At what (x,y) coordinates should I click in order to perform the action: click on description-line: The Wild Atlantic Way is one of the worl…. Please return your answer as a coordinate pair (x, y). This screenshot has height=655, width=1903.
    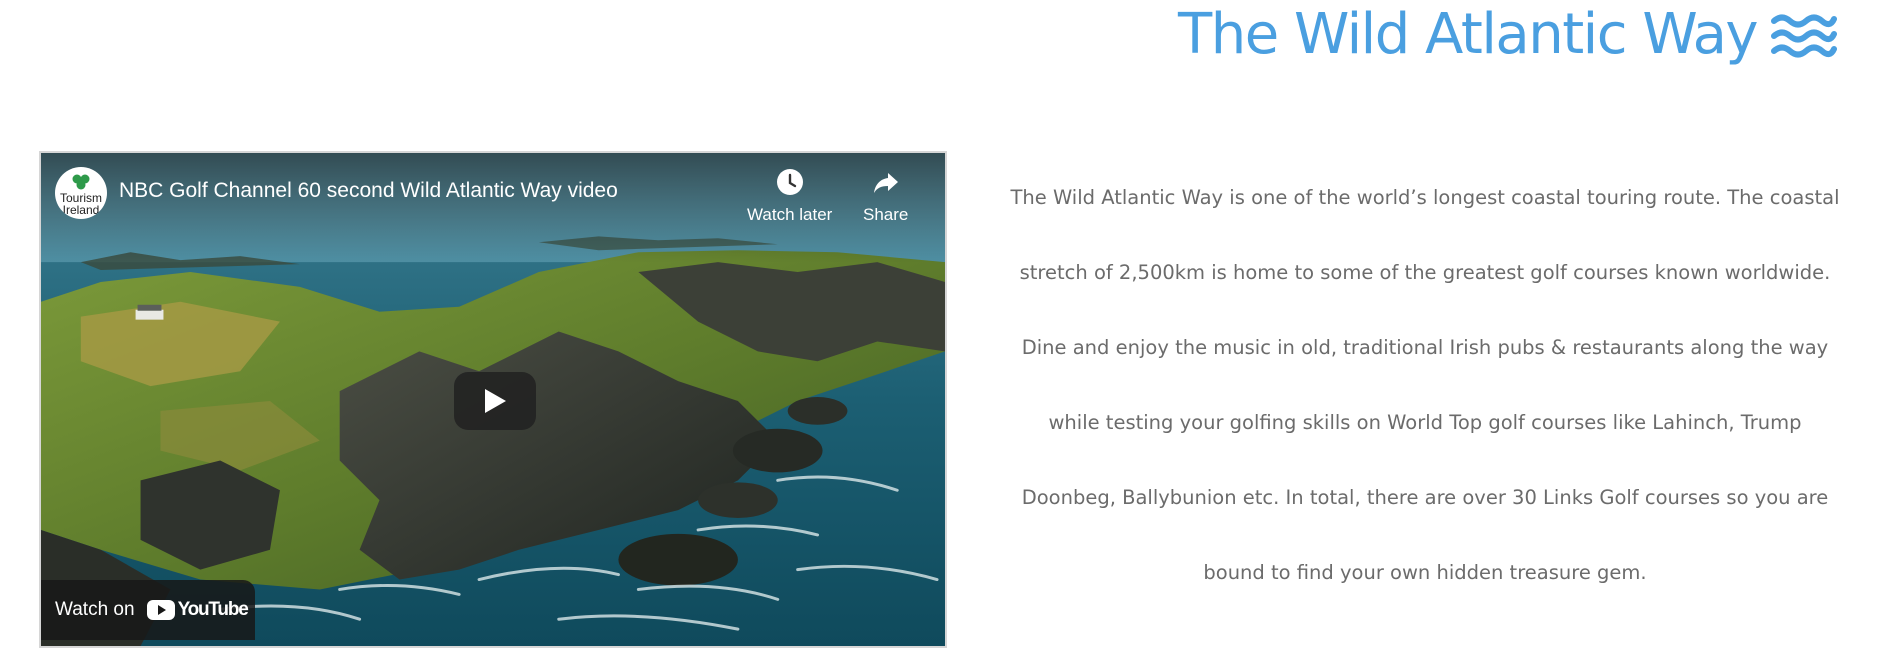
    Looking at the image, I should click on (1425, 197).